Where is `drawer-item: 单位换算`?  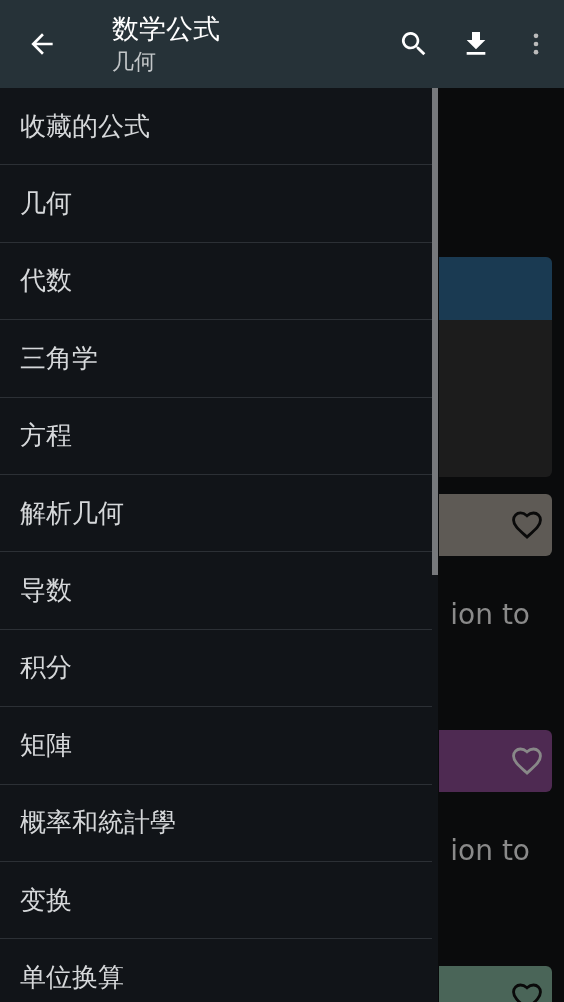 drawer-item: 单位换算 is located at coordinates (216, 970).